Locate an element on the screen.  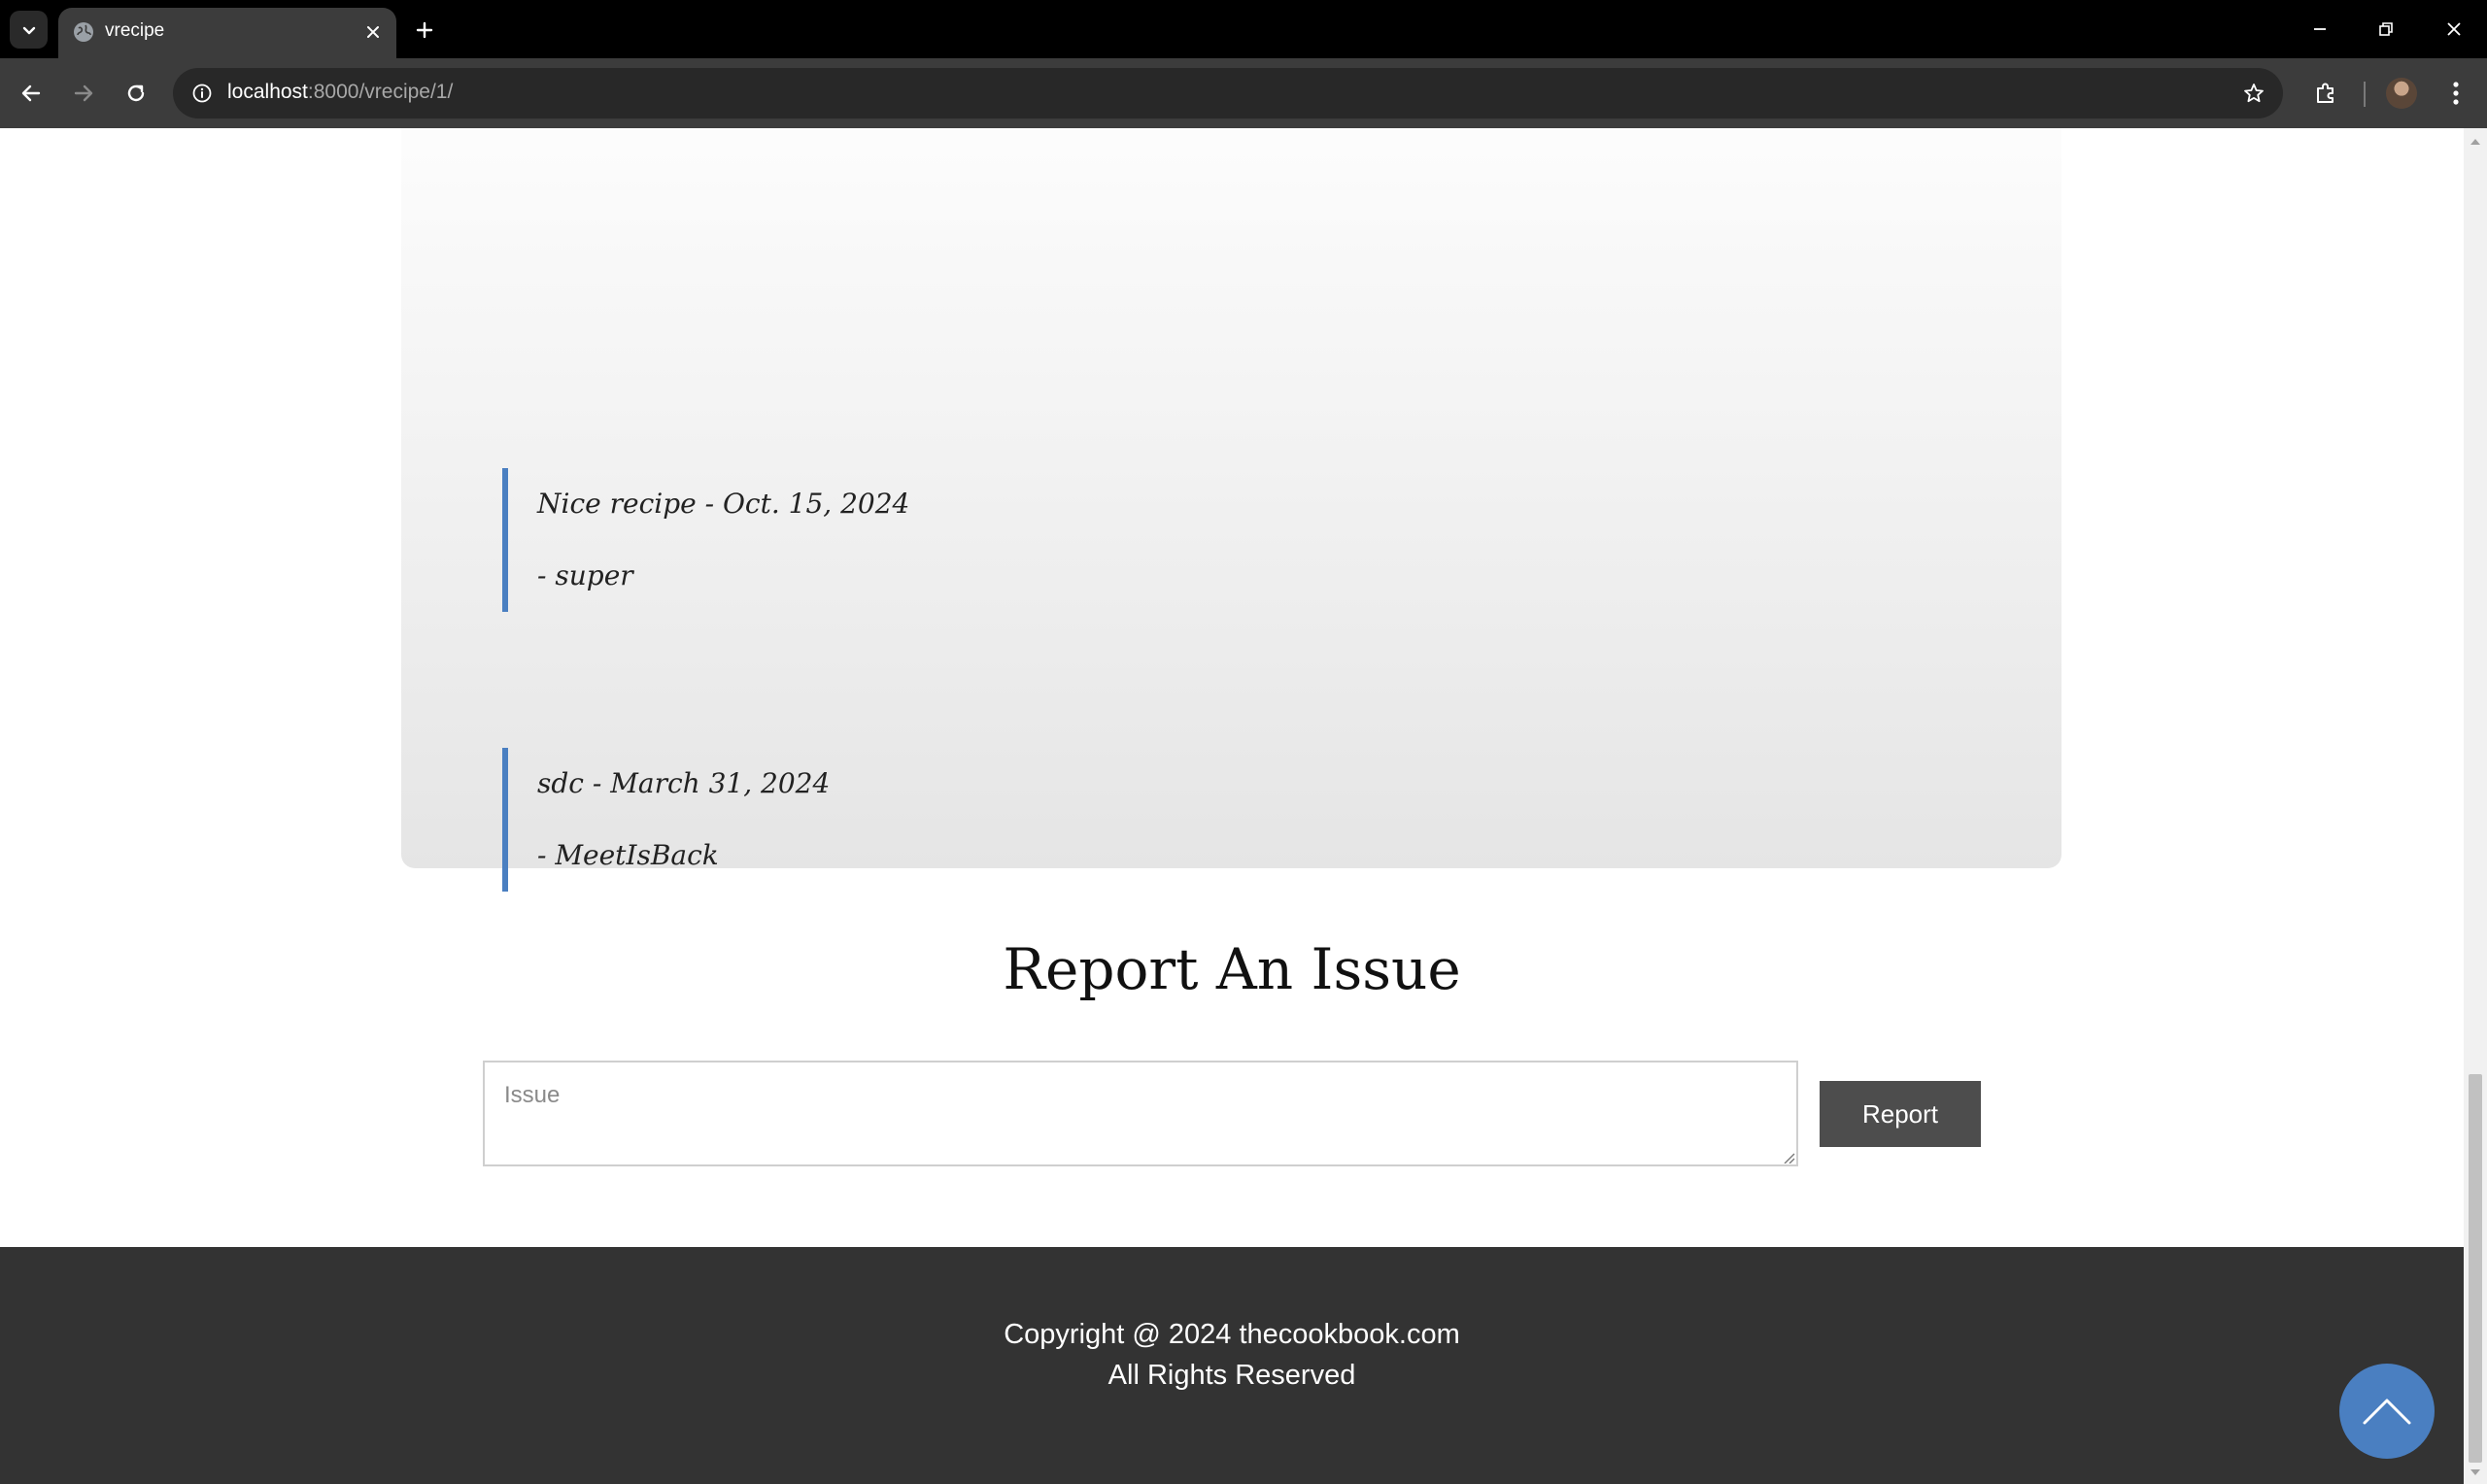
reload-button is located at coordinates (136, 94).